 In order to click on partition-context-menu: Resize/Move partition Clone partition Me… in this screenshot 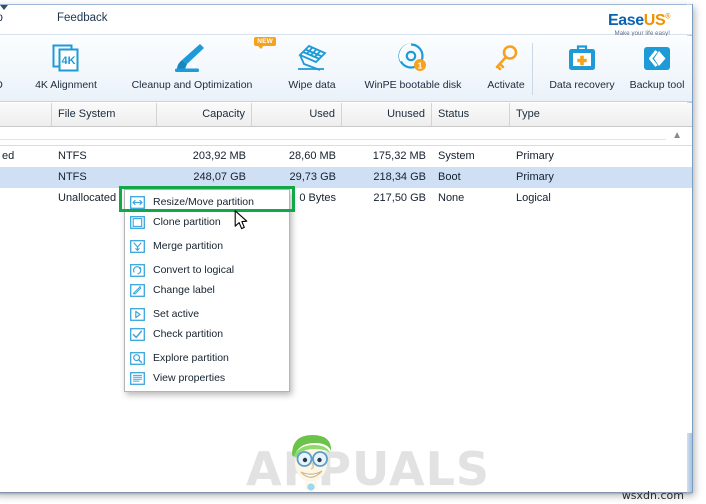, I will do `click(207, 290)`.